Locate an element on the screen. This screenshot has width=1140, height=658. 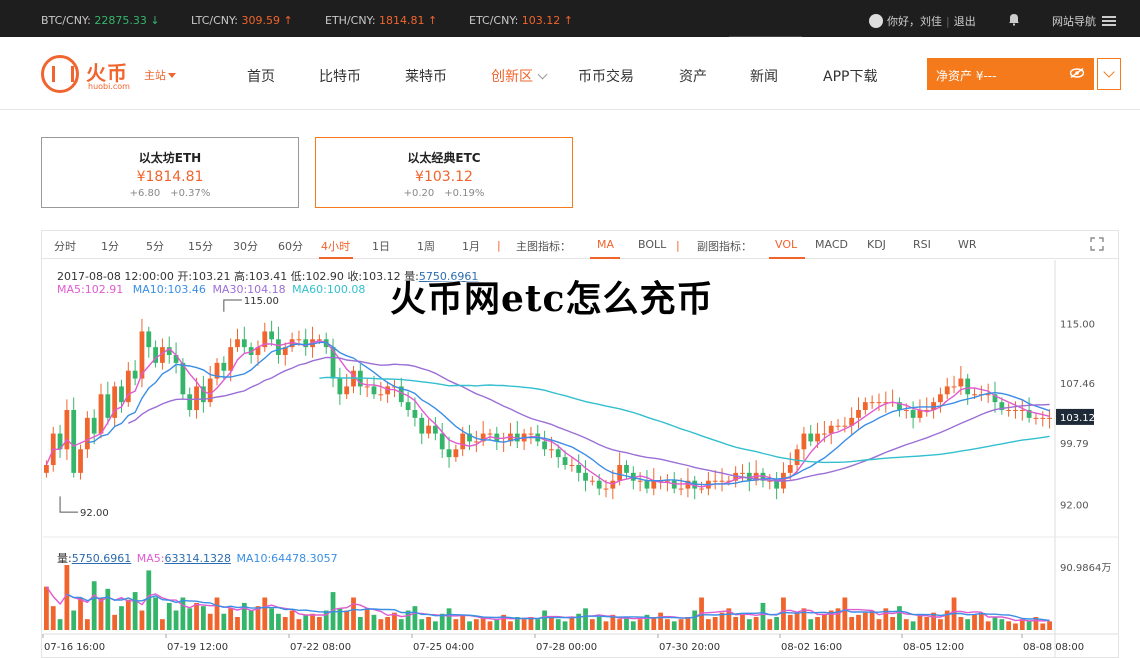
info-ma5: MA5:102.91 is located at coordinates (90, 289).